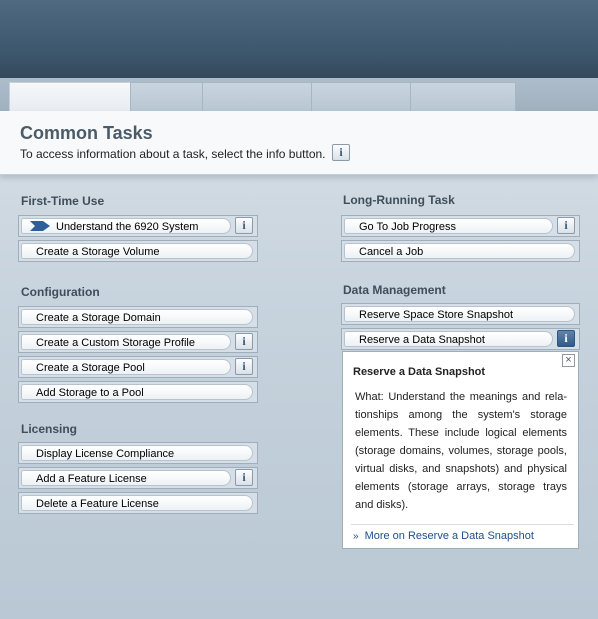 This screenshot has width=598, height=619. I want to click on understand-system-button: Understand the 6920 System, so click(126, 226).